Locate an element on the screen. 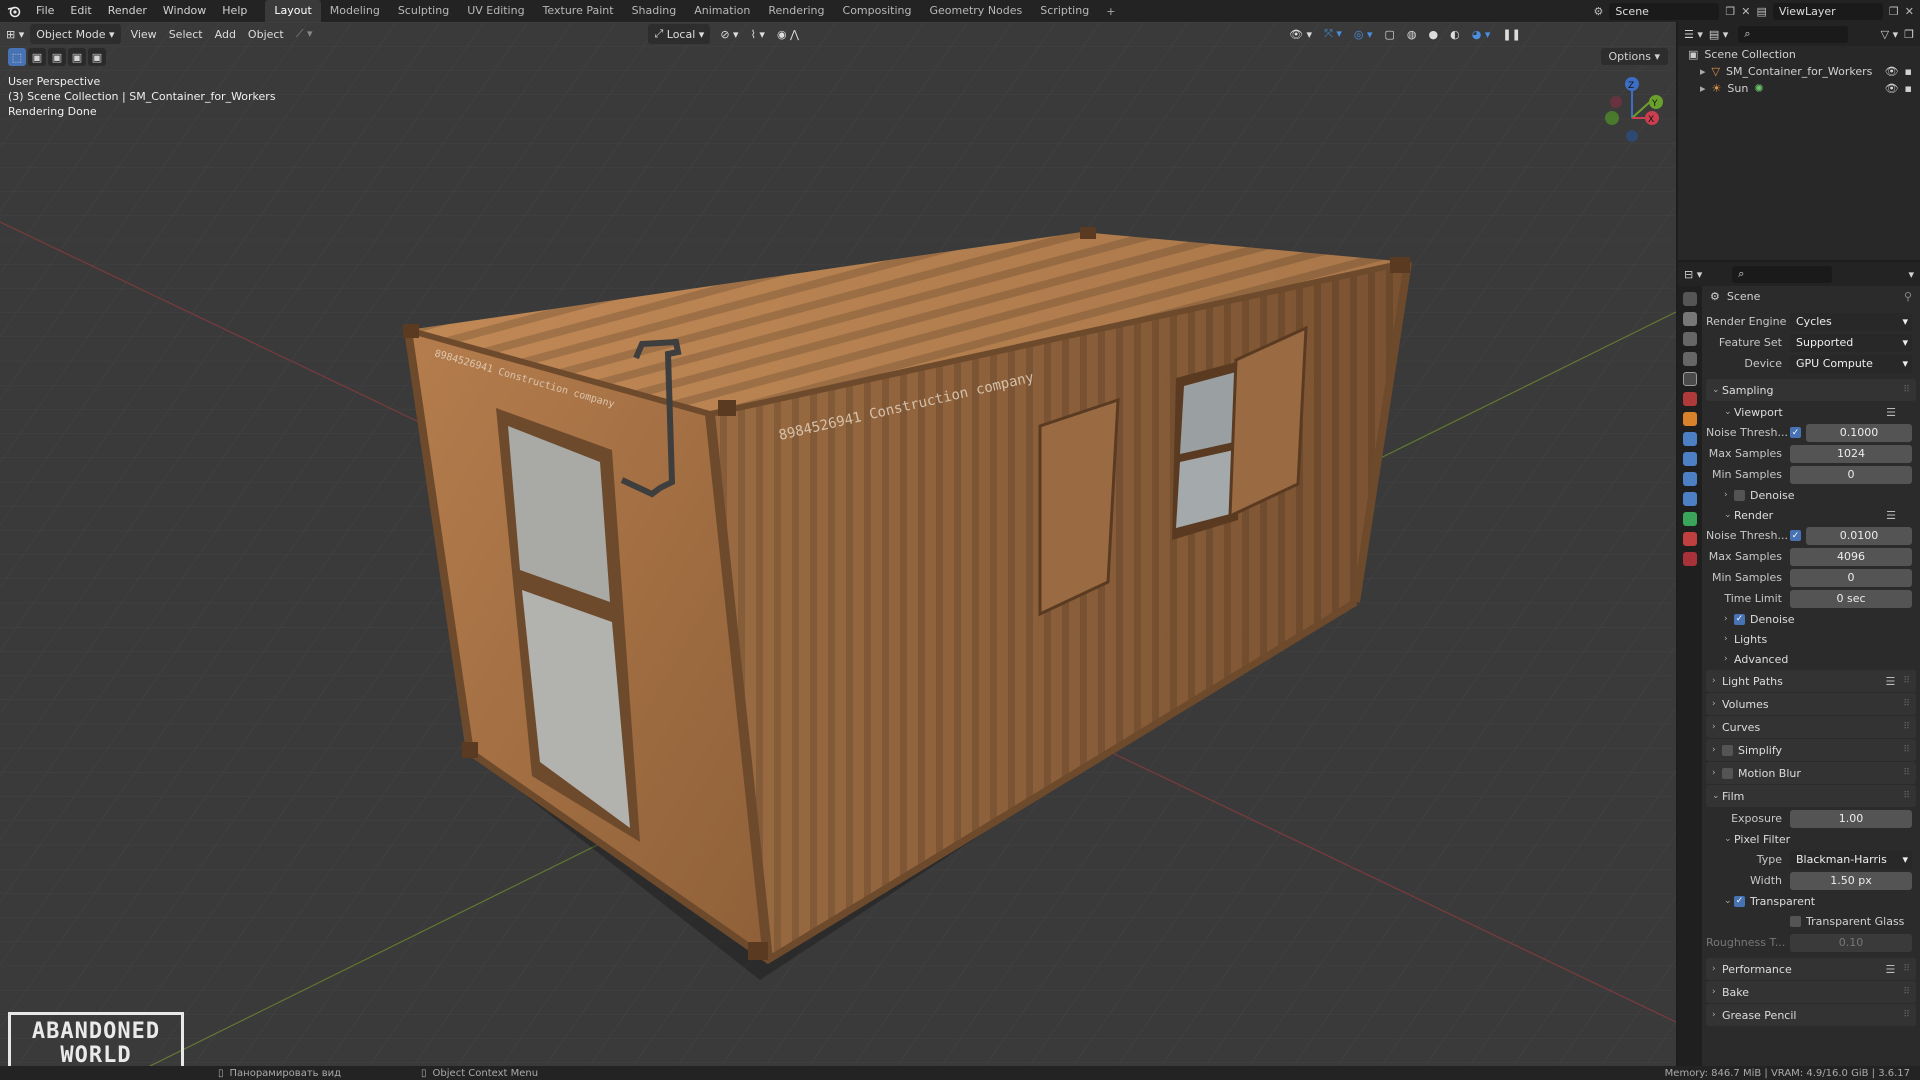 This screenshot has height=1080, width=1920. new-scene-icon: ❐ is located at coordinates (1730, 11).